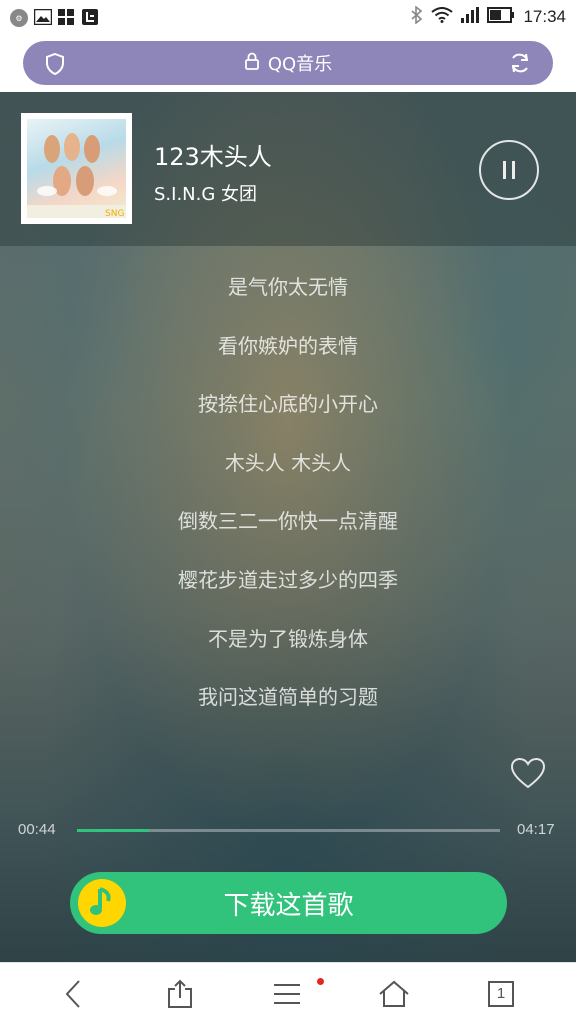 This screenshot has width=576, height=1025. What do you see at coordinates (417, 16) in the screenshot?
I see `bluetooth-icon` at bounding box center [417, 16].